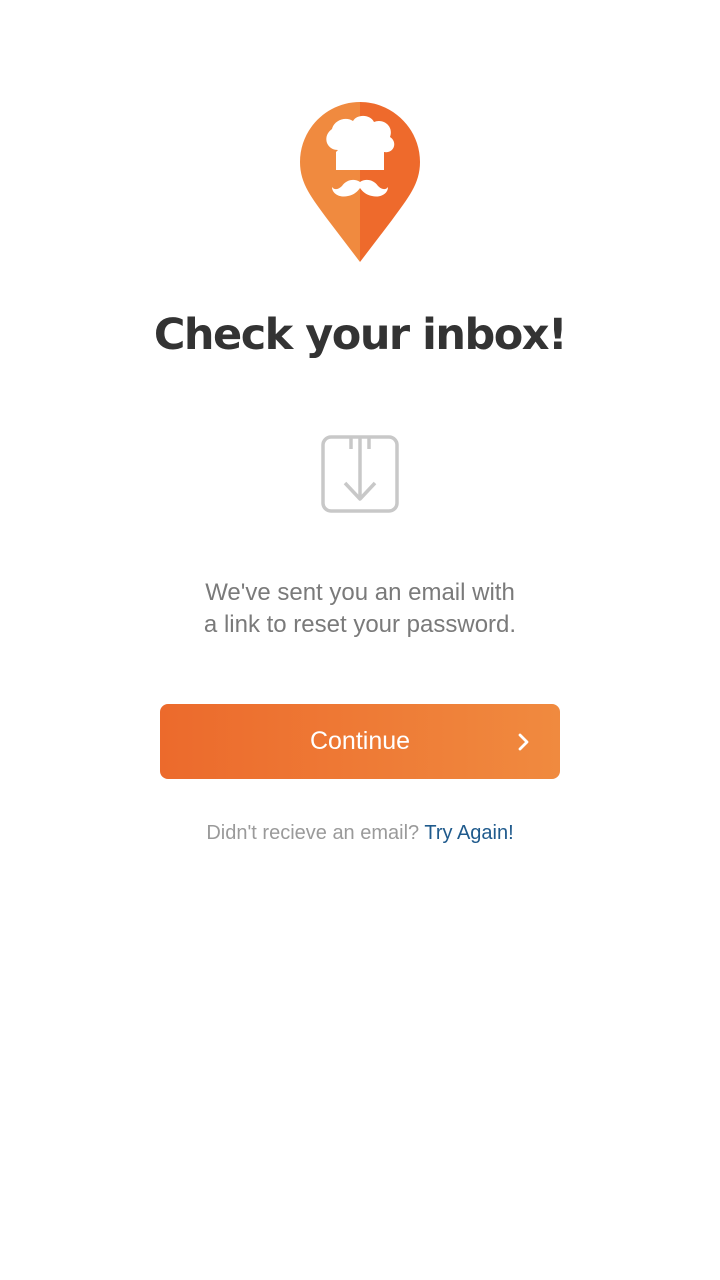  I want to click on continue-button: Continue, so click(360, 741).